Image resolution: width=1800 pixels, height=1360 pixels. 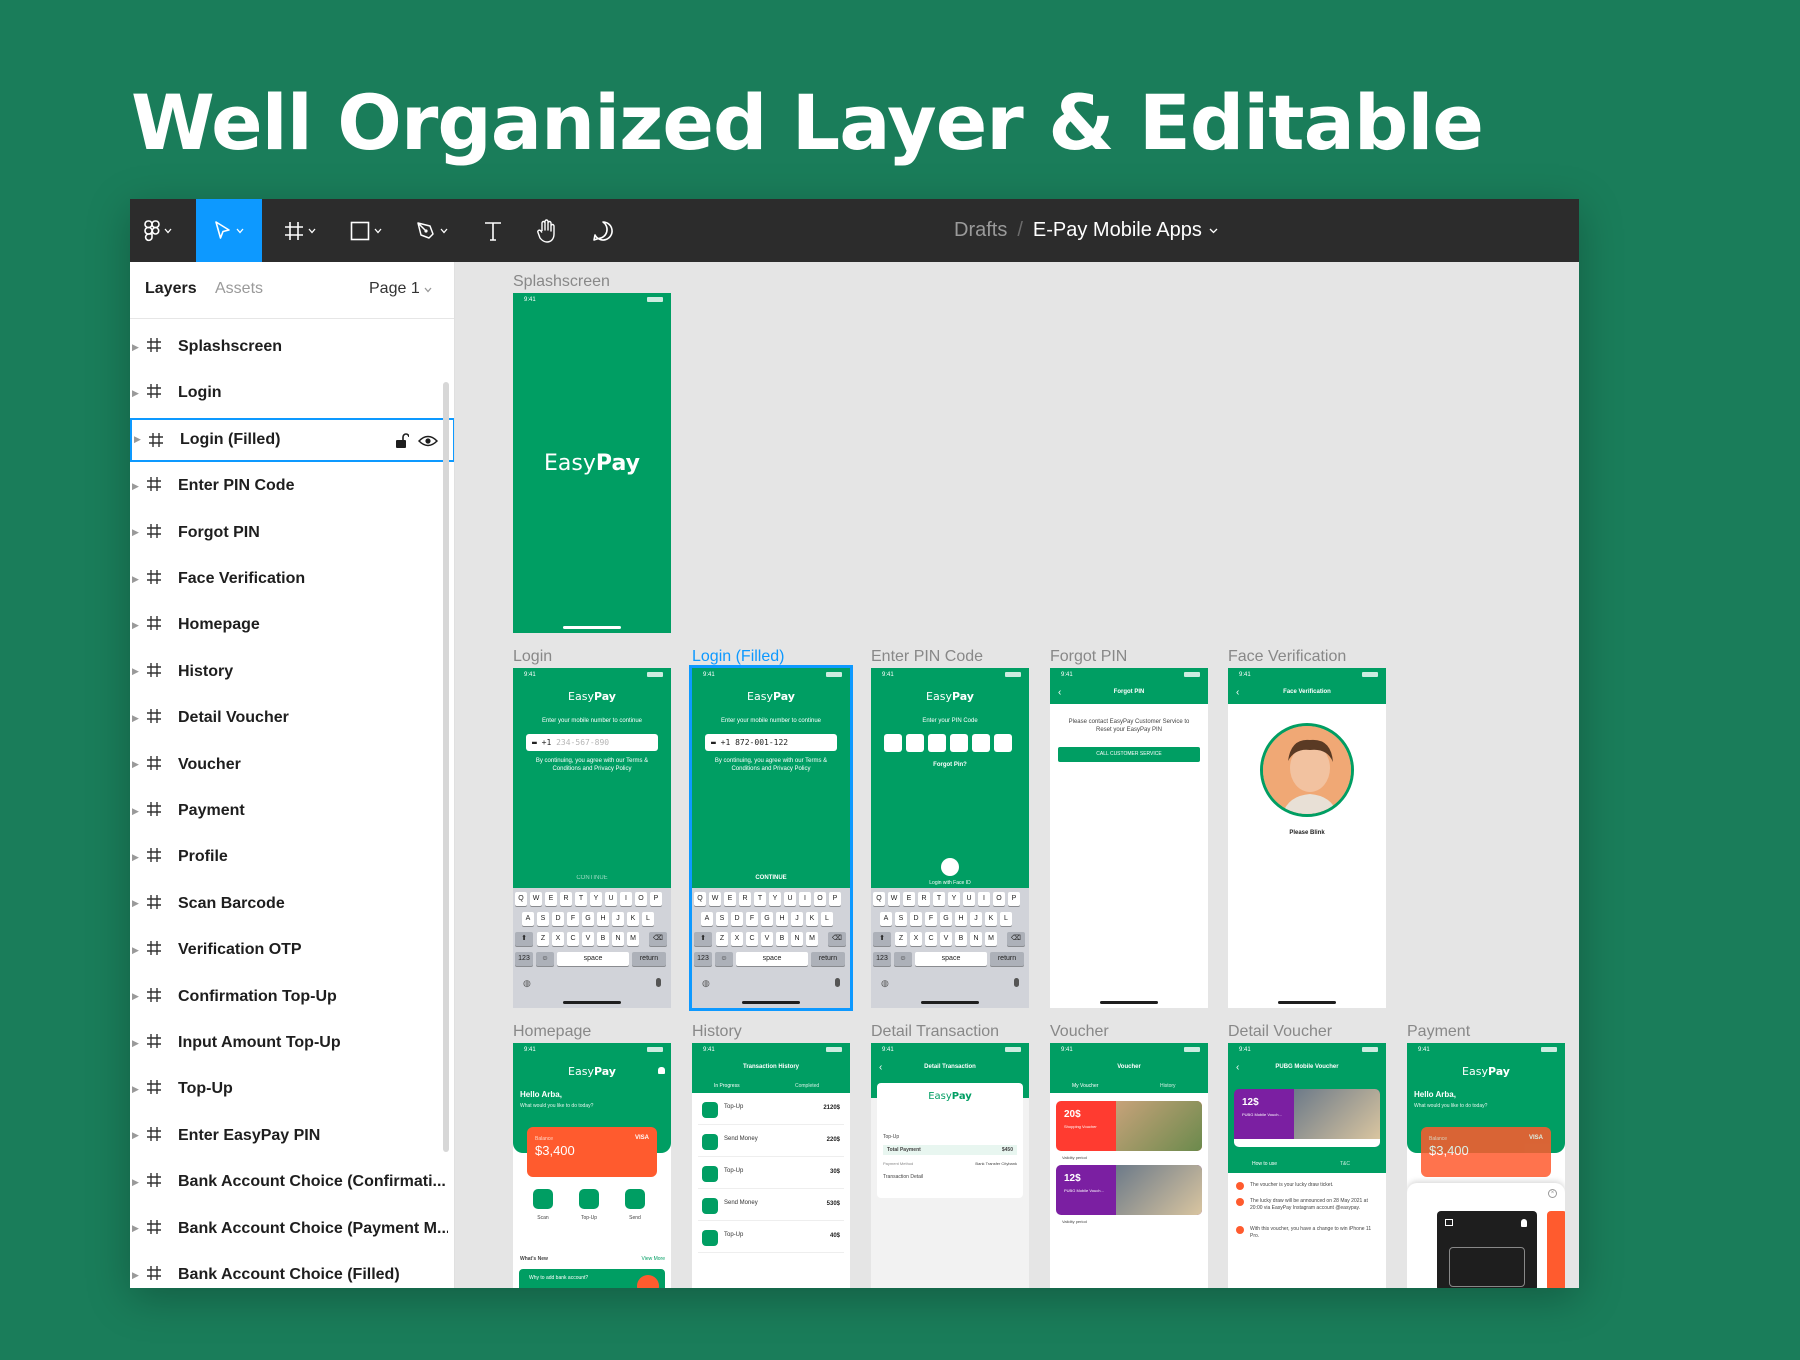 I want to click on unlock-icon, so click(x=402, y=441).